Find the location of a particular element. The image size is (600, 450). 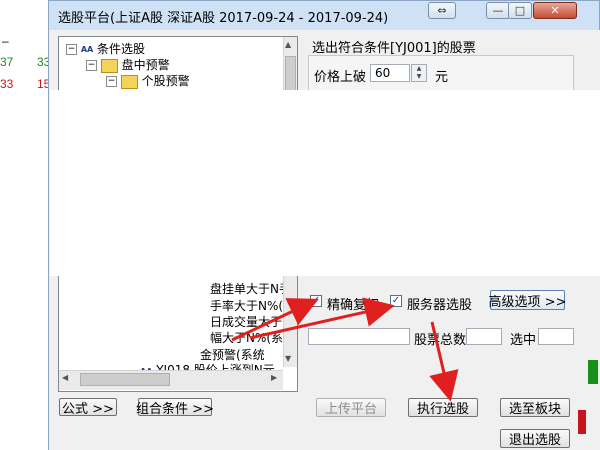

param-unit: 元 is located at coordinates (442, 77).